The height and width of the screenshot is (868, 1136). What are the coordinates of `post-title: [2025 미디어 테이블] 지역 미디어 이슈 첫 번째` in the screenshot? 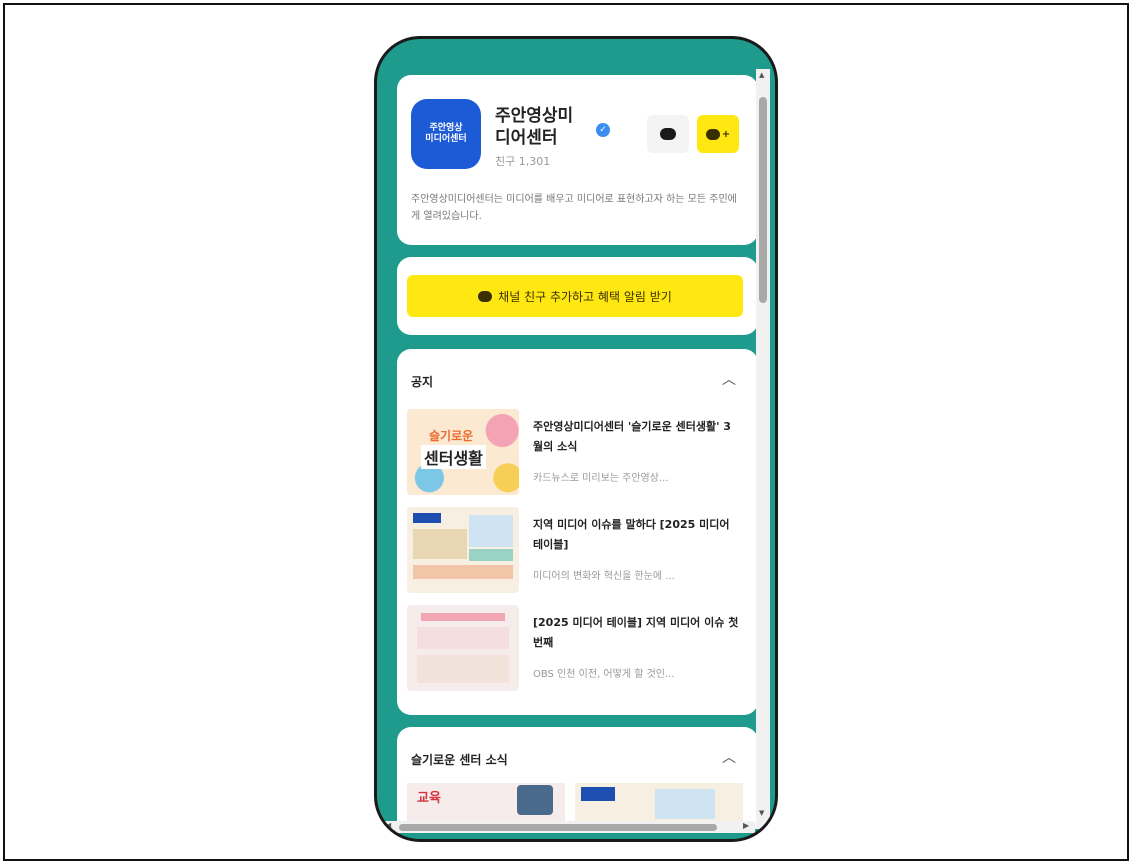 It's located at (636, 632).